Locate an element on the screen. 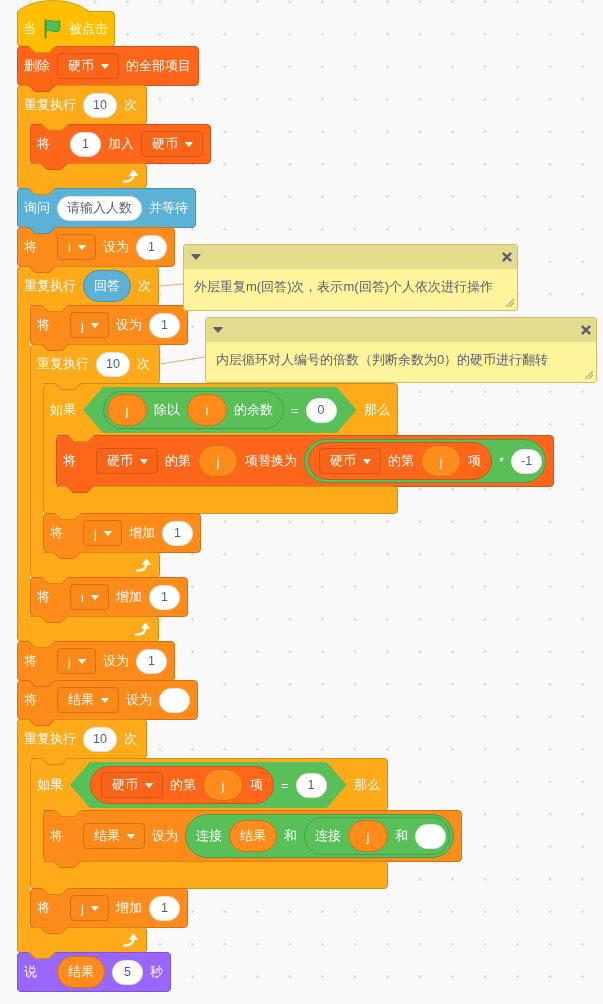  if-block: 如果 j 除以 i 的余数 = 0 那么 is located at coordinates (220, 409).